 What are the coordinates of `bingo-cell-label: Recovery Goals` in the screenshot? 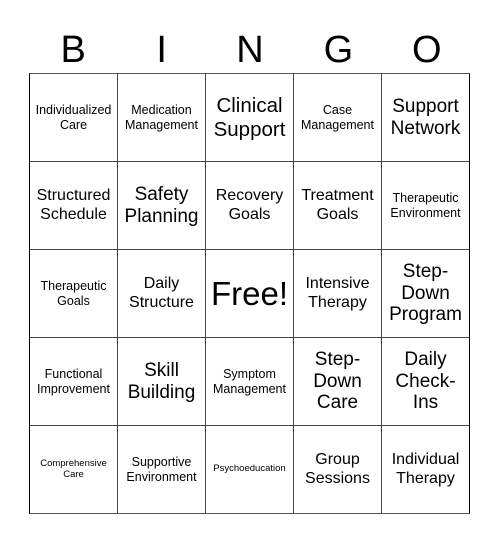 It's located at (249, 205).